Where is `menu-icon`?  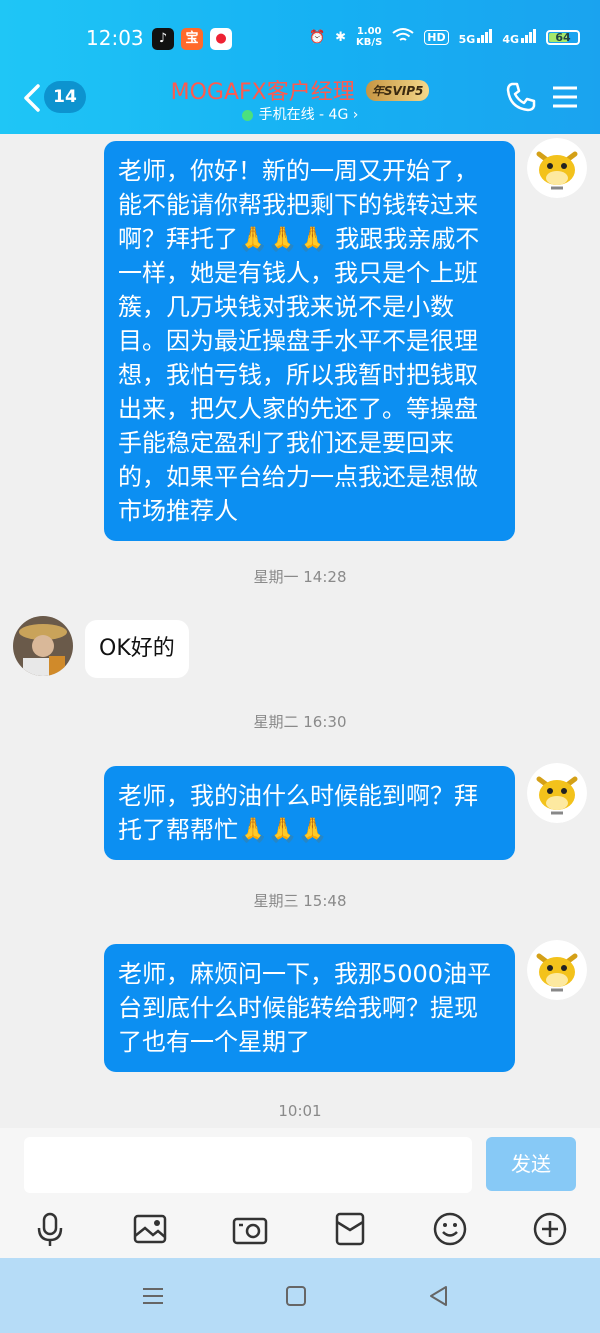 menu-icon is located at coordinates (153, 1296).